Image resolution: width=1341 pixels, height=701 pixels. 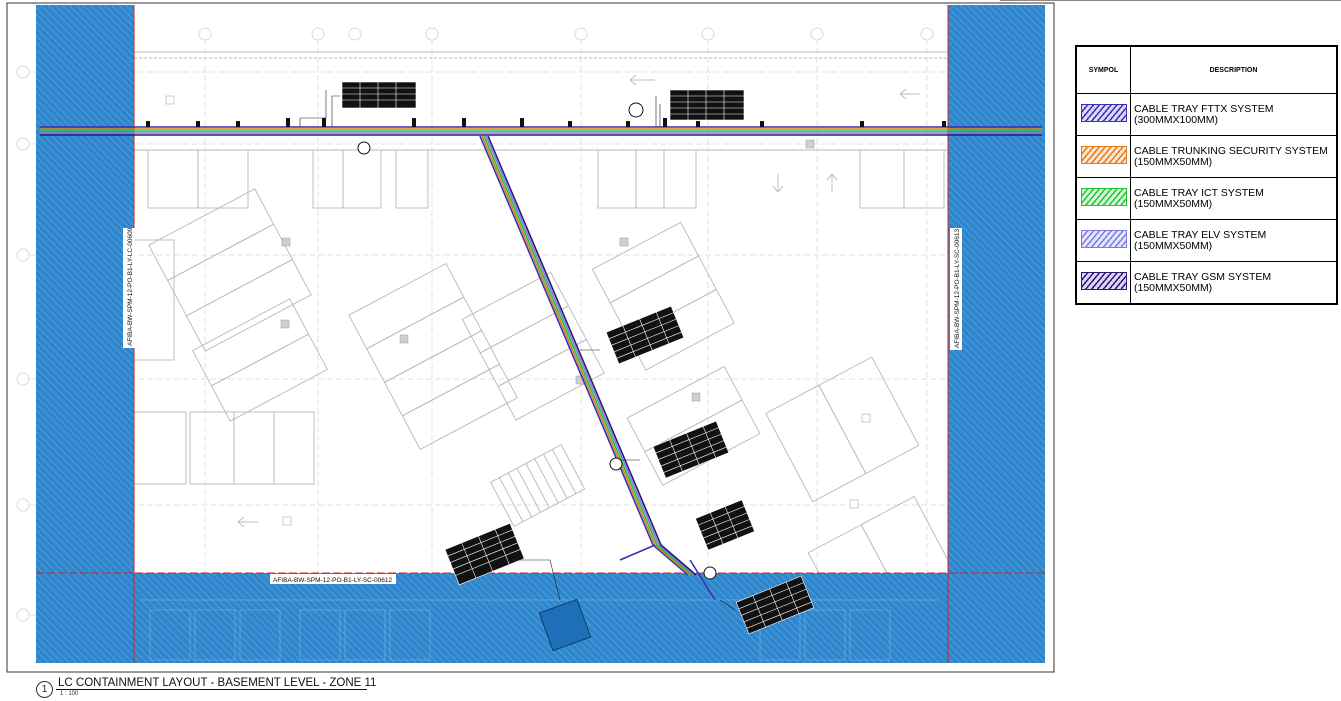 What do you see at coordinates (1176, 119) in the screenshot?
I see `legend-size: (300MMX100MM)` at bounding box center [1176, 119].